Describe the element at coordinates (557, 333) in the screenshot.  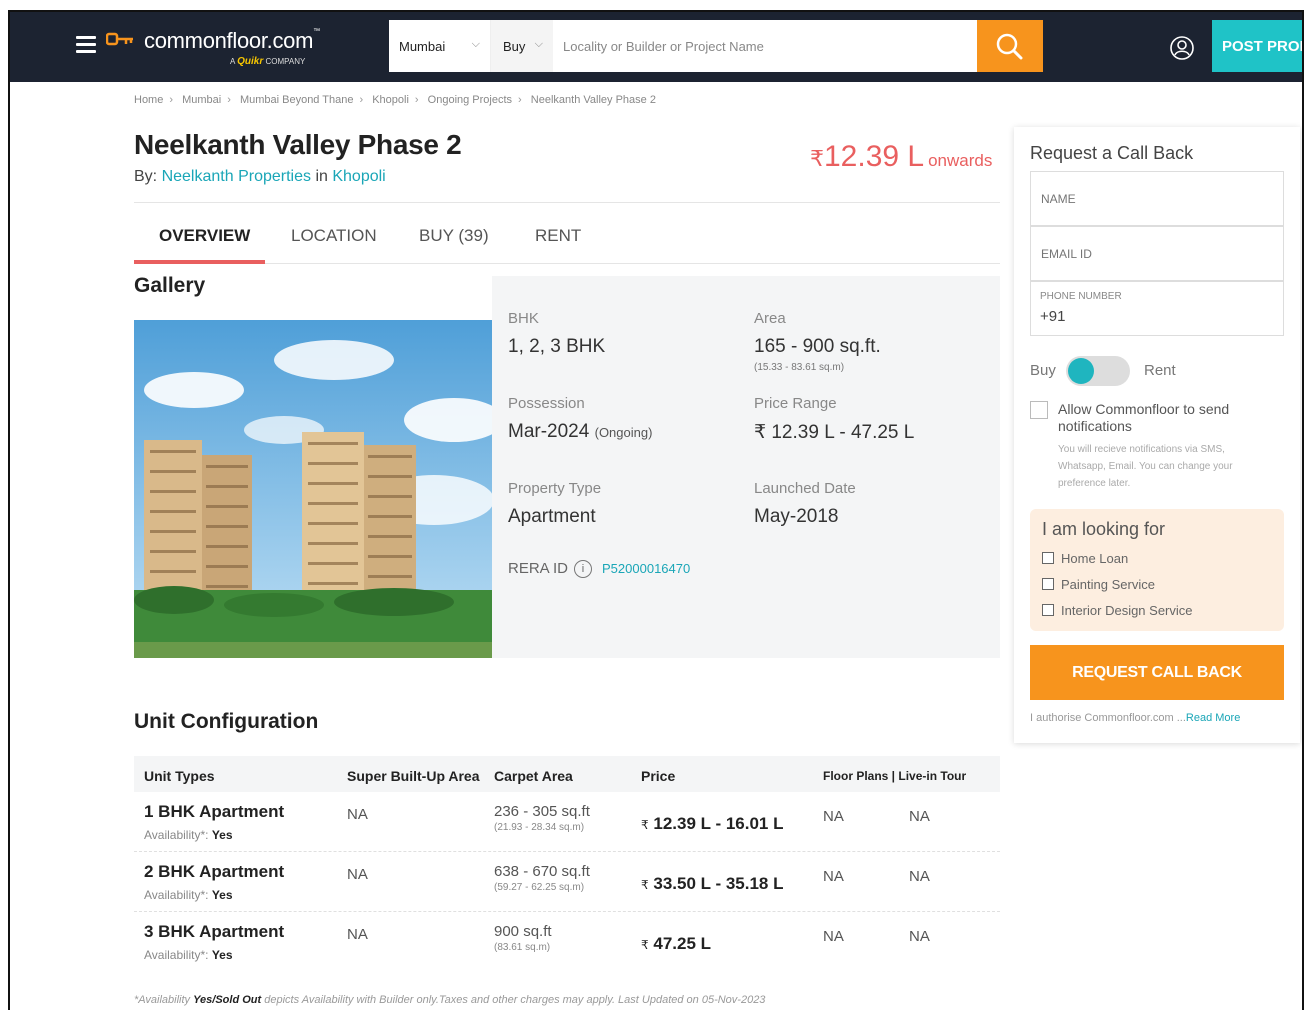
I see `bhk-field: BHK 1, 2, 3 BHK` at that location.